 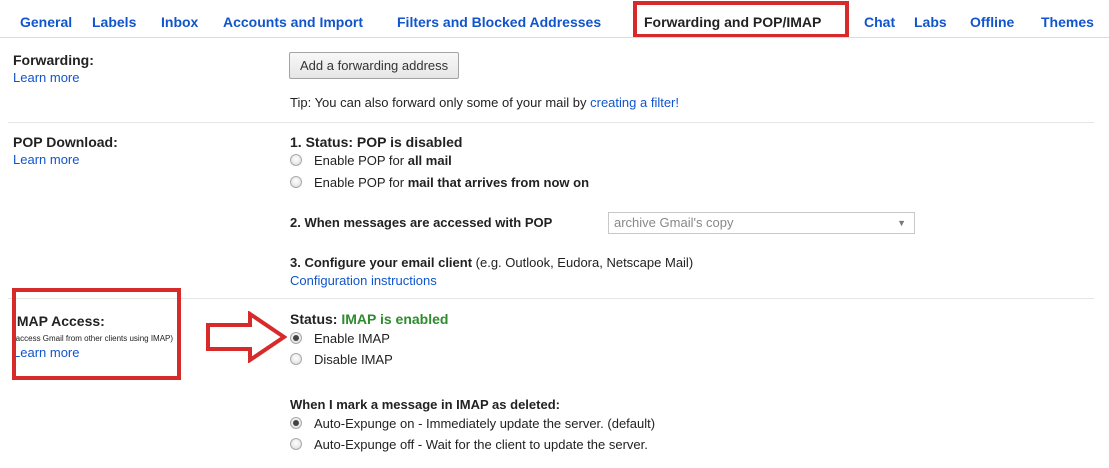 What do you see at coordinates (376, 142) in the screenshot?
I see `pop-status-label: 1. Status: POP is disabled` at bounding box center [376, 142].